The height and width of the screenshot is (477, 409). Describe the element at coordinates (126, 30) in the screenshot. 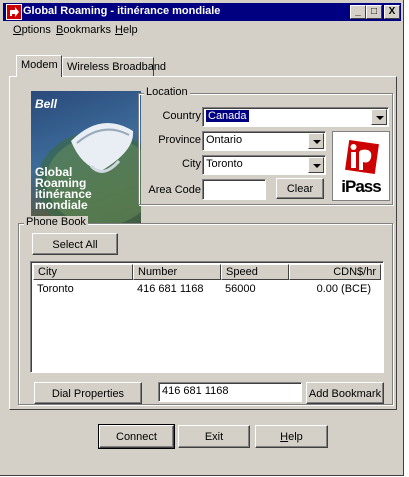

I see `menu-help: Help` at that location.